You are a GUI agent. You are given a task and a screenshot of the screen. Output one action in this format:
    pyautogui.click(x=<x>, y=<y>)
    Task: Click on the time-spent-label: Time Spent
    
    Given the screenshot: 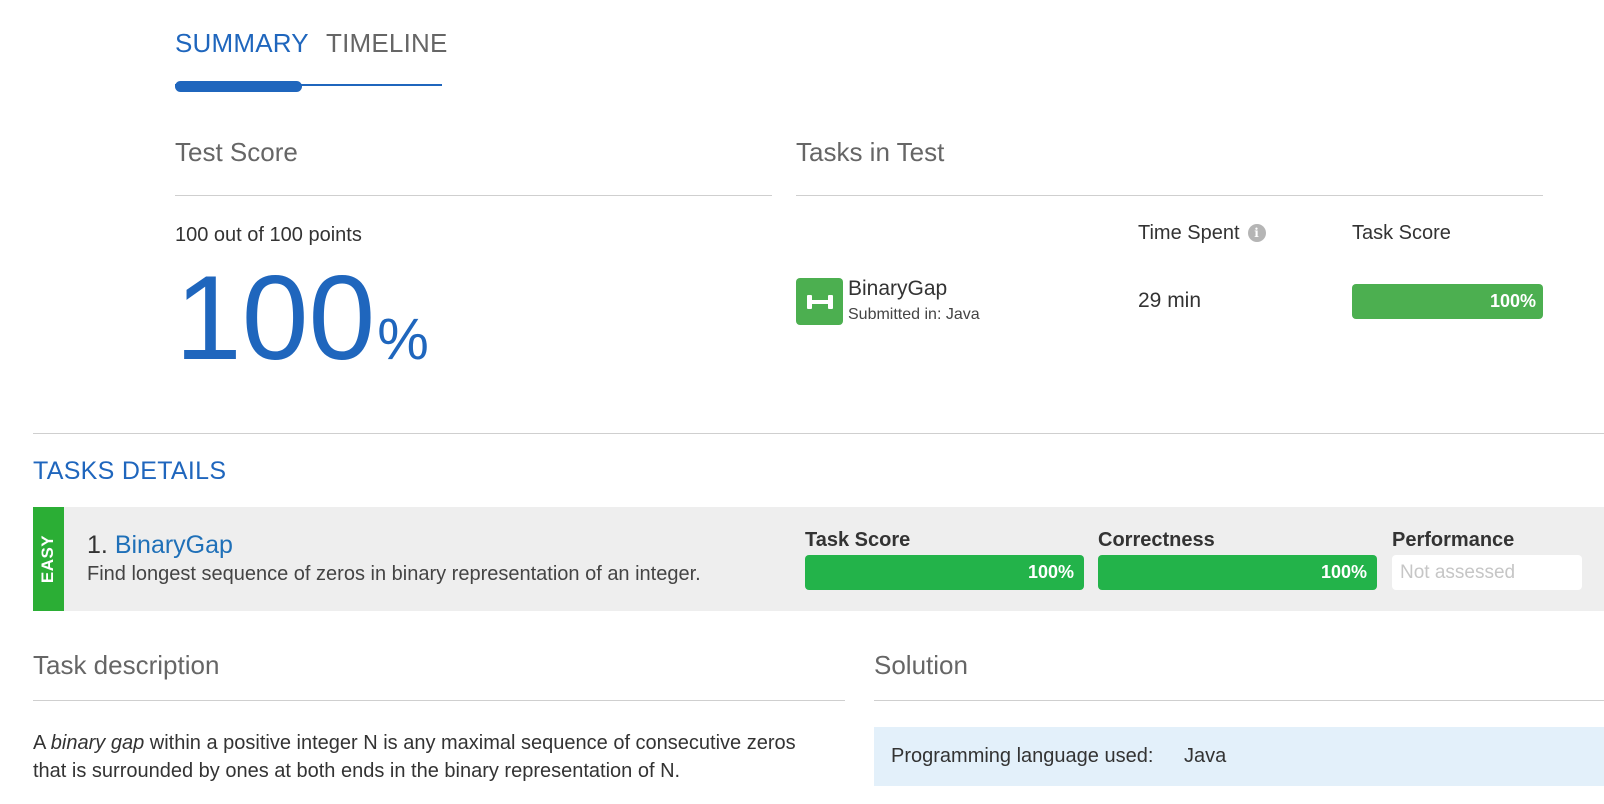 What is the action you would take?
    pyautogui.click(x=1189, y=233)
    